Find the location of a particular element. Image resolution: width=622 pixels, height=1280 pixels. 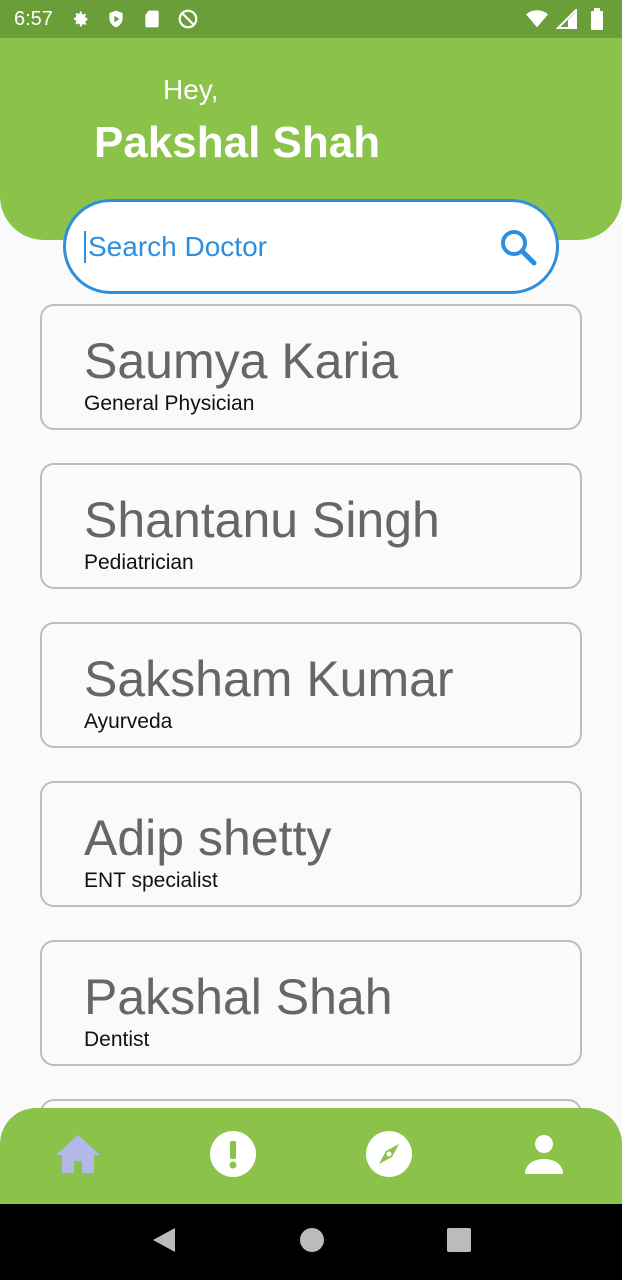

search-bar is located at coordinates (311, 246).